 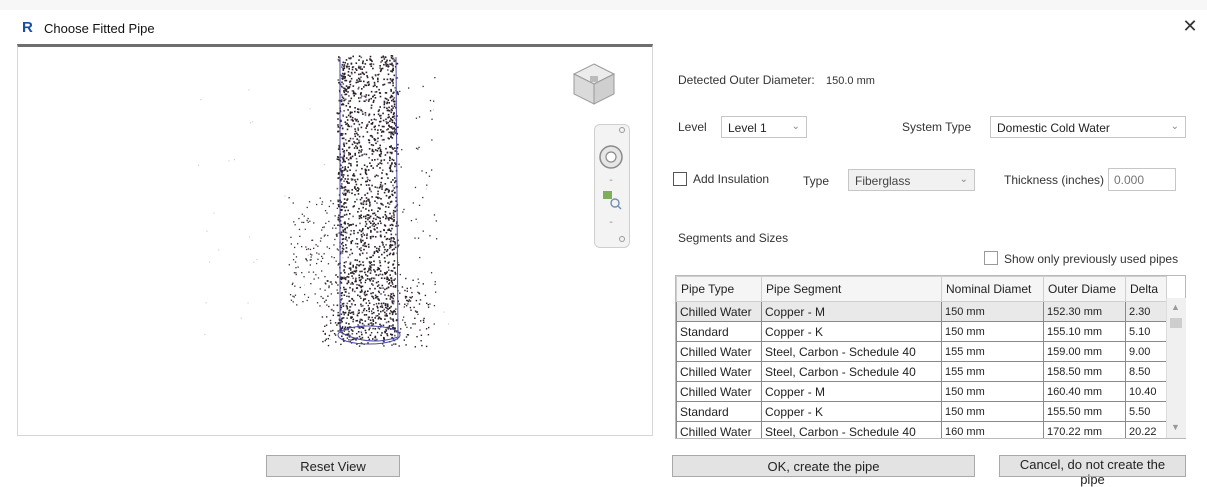 What do you see at coordinates (731, 179) in the screenshot?
I see `add-insulation-label: Add Insulation` at bounding box center [731, 179].